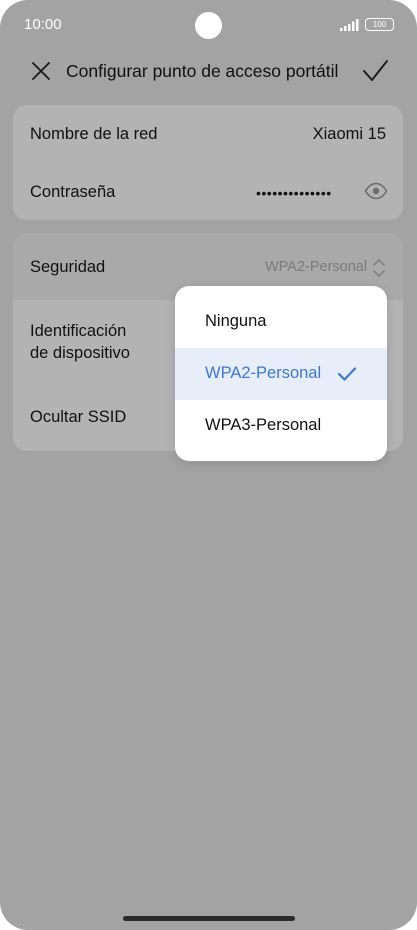  Describe the element at coordinates (236, 321) in the screenshot. I see `option-label: Ninguna` at that location.